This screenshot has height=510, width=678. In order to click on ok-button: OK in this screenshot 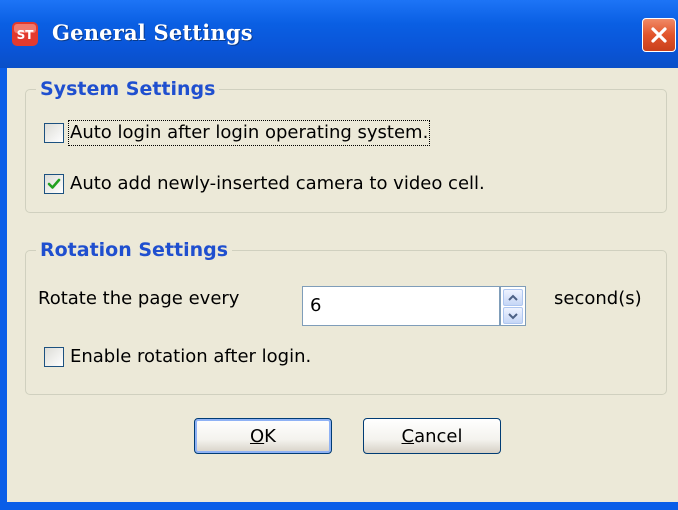, I will do `click(263, 436)`.